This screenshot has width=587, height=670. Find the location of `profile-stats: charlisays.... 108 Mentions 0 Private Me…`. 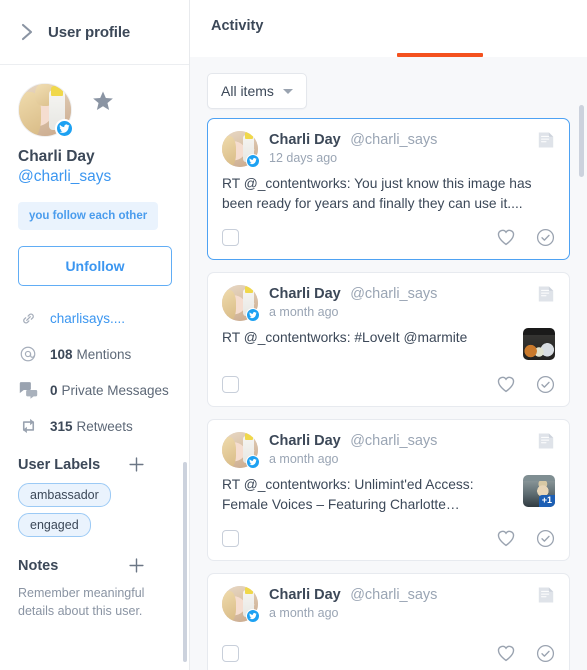

profile-stats: charlisays.... 108 Mentions 0 Private Me… is located at coordinates (94, 372).